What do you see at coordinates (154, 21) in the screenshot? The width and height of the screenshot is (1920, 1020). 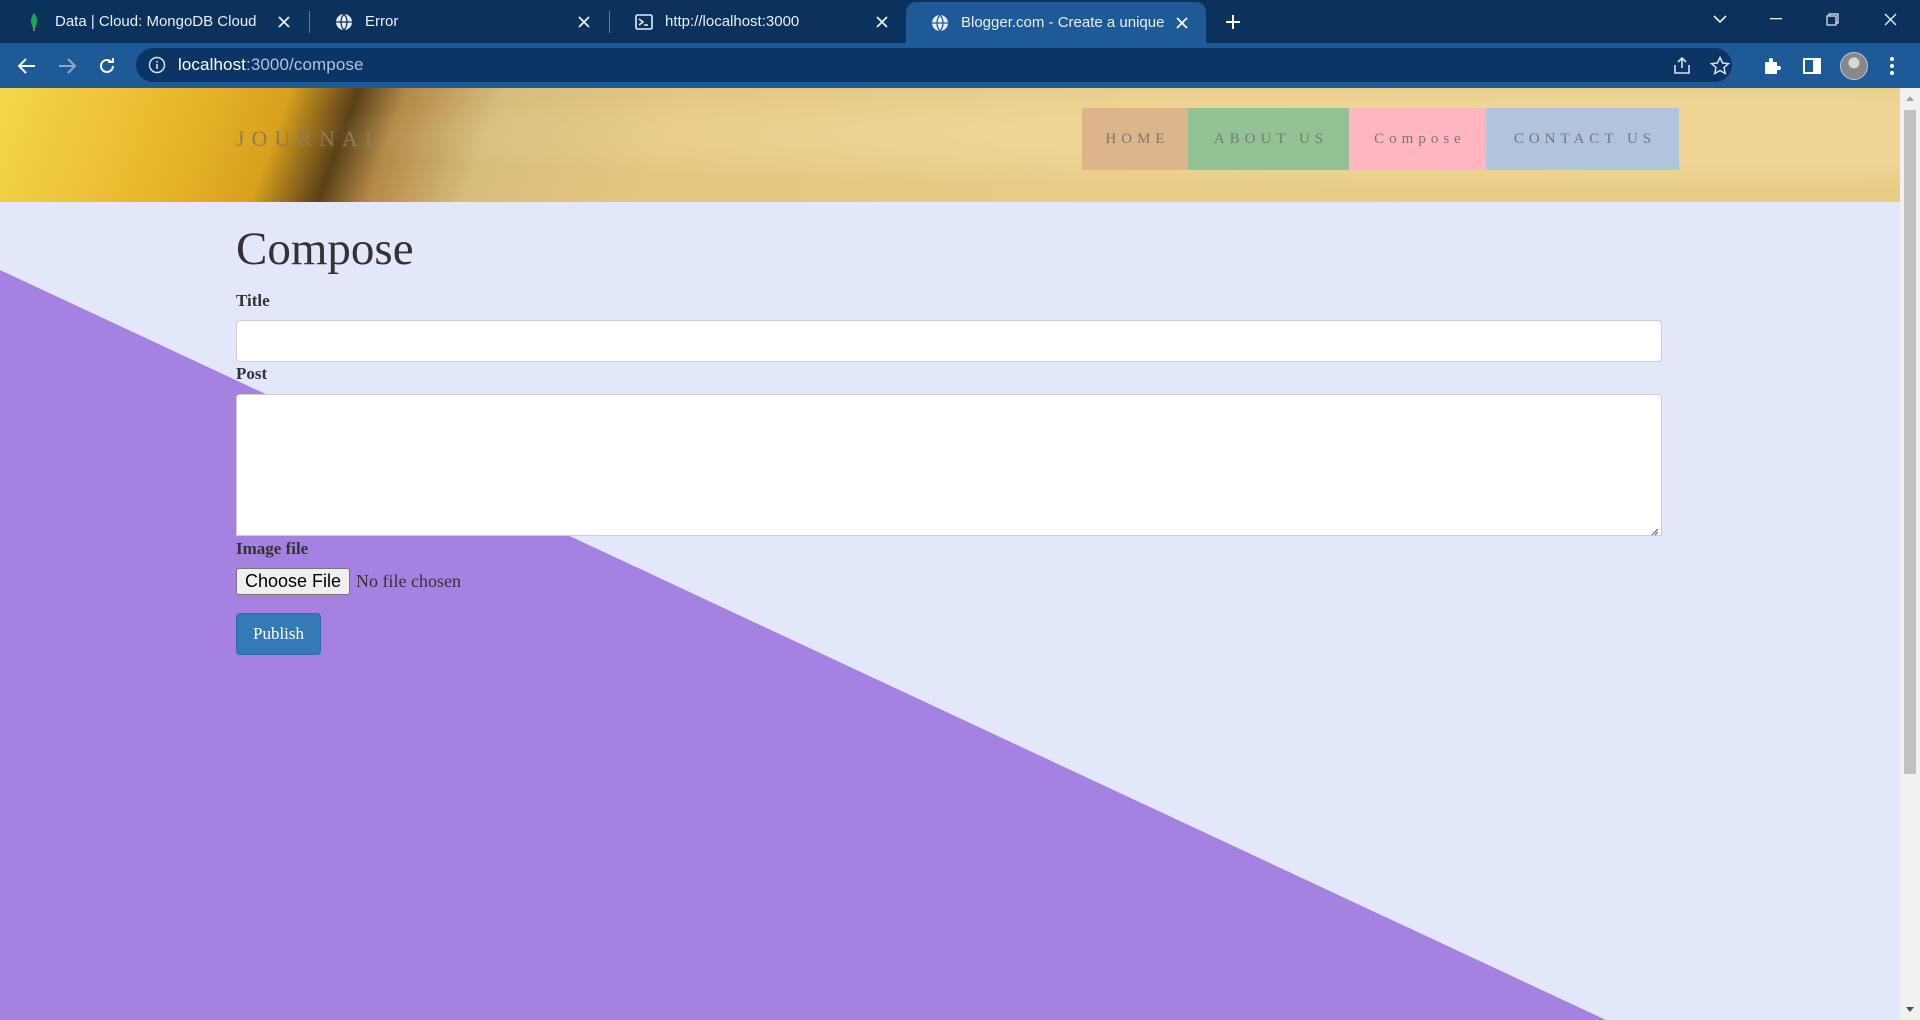 I see `tab-mongodb: Data | Cloud: MongoDB Cloud` at bounding box center [154, 21].